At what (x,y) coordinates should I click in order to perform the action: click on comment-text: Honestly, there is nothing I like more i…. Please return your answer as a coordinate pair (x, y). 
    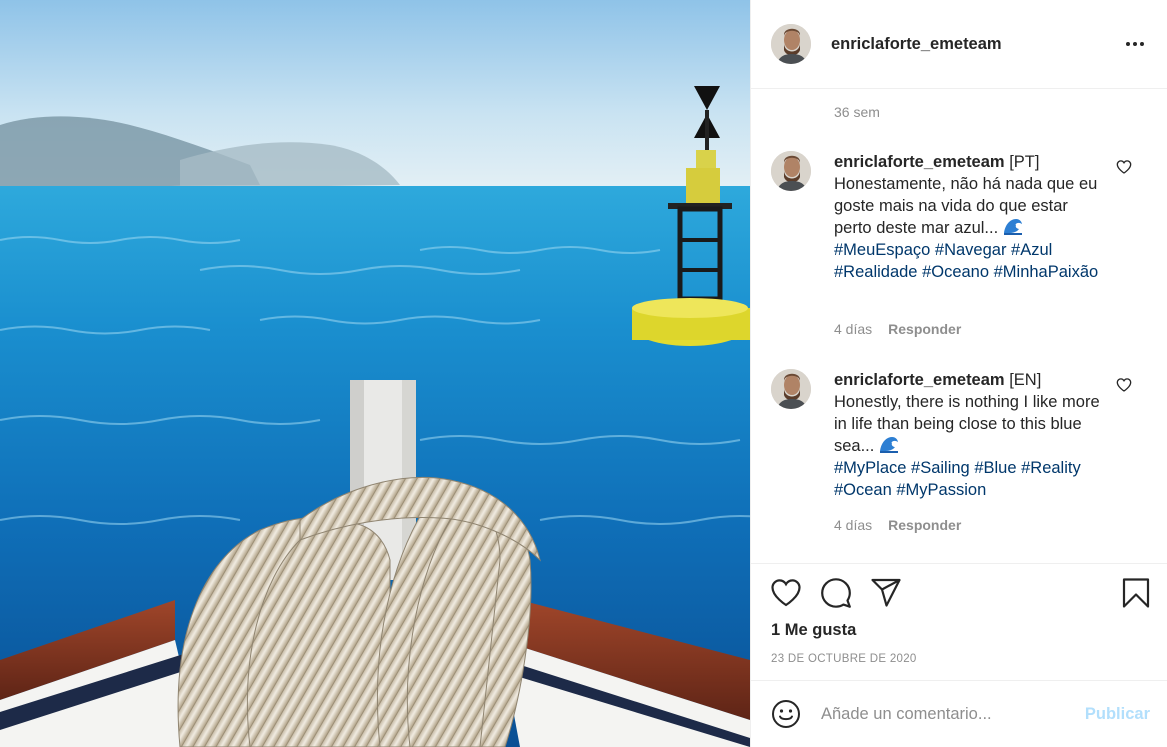
    Looking at the image, I should click on (967, 424).